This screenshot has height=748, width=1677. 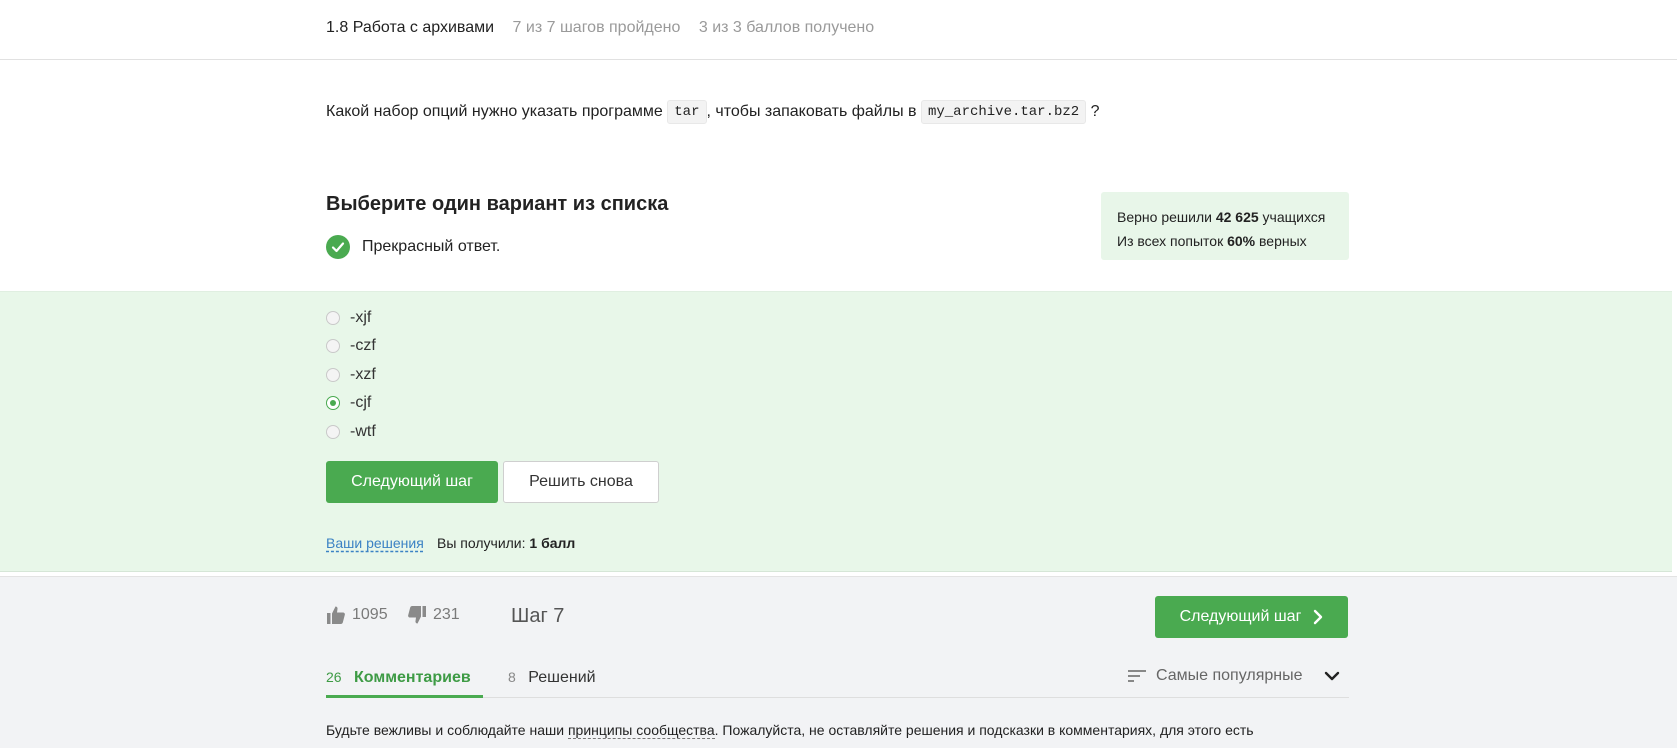 I want to click on option-label: -xjf, so click(x=361, y=317).